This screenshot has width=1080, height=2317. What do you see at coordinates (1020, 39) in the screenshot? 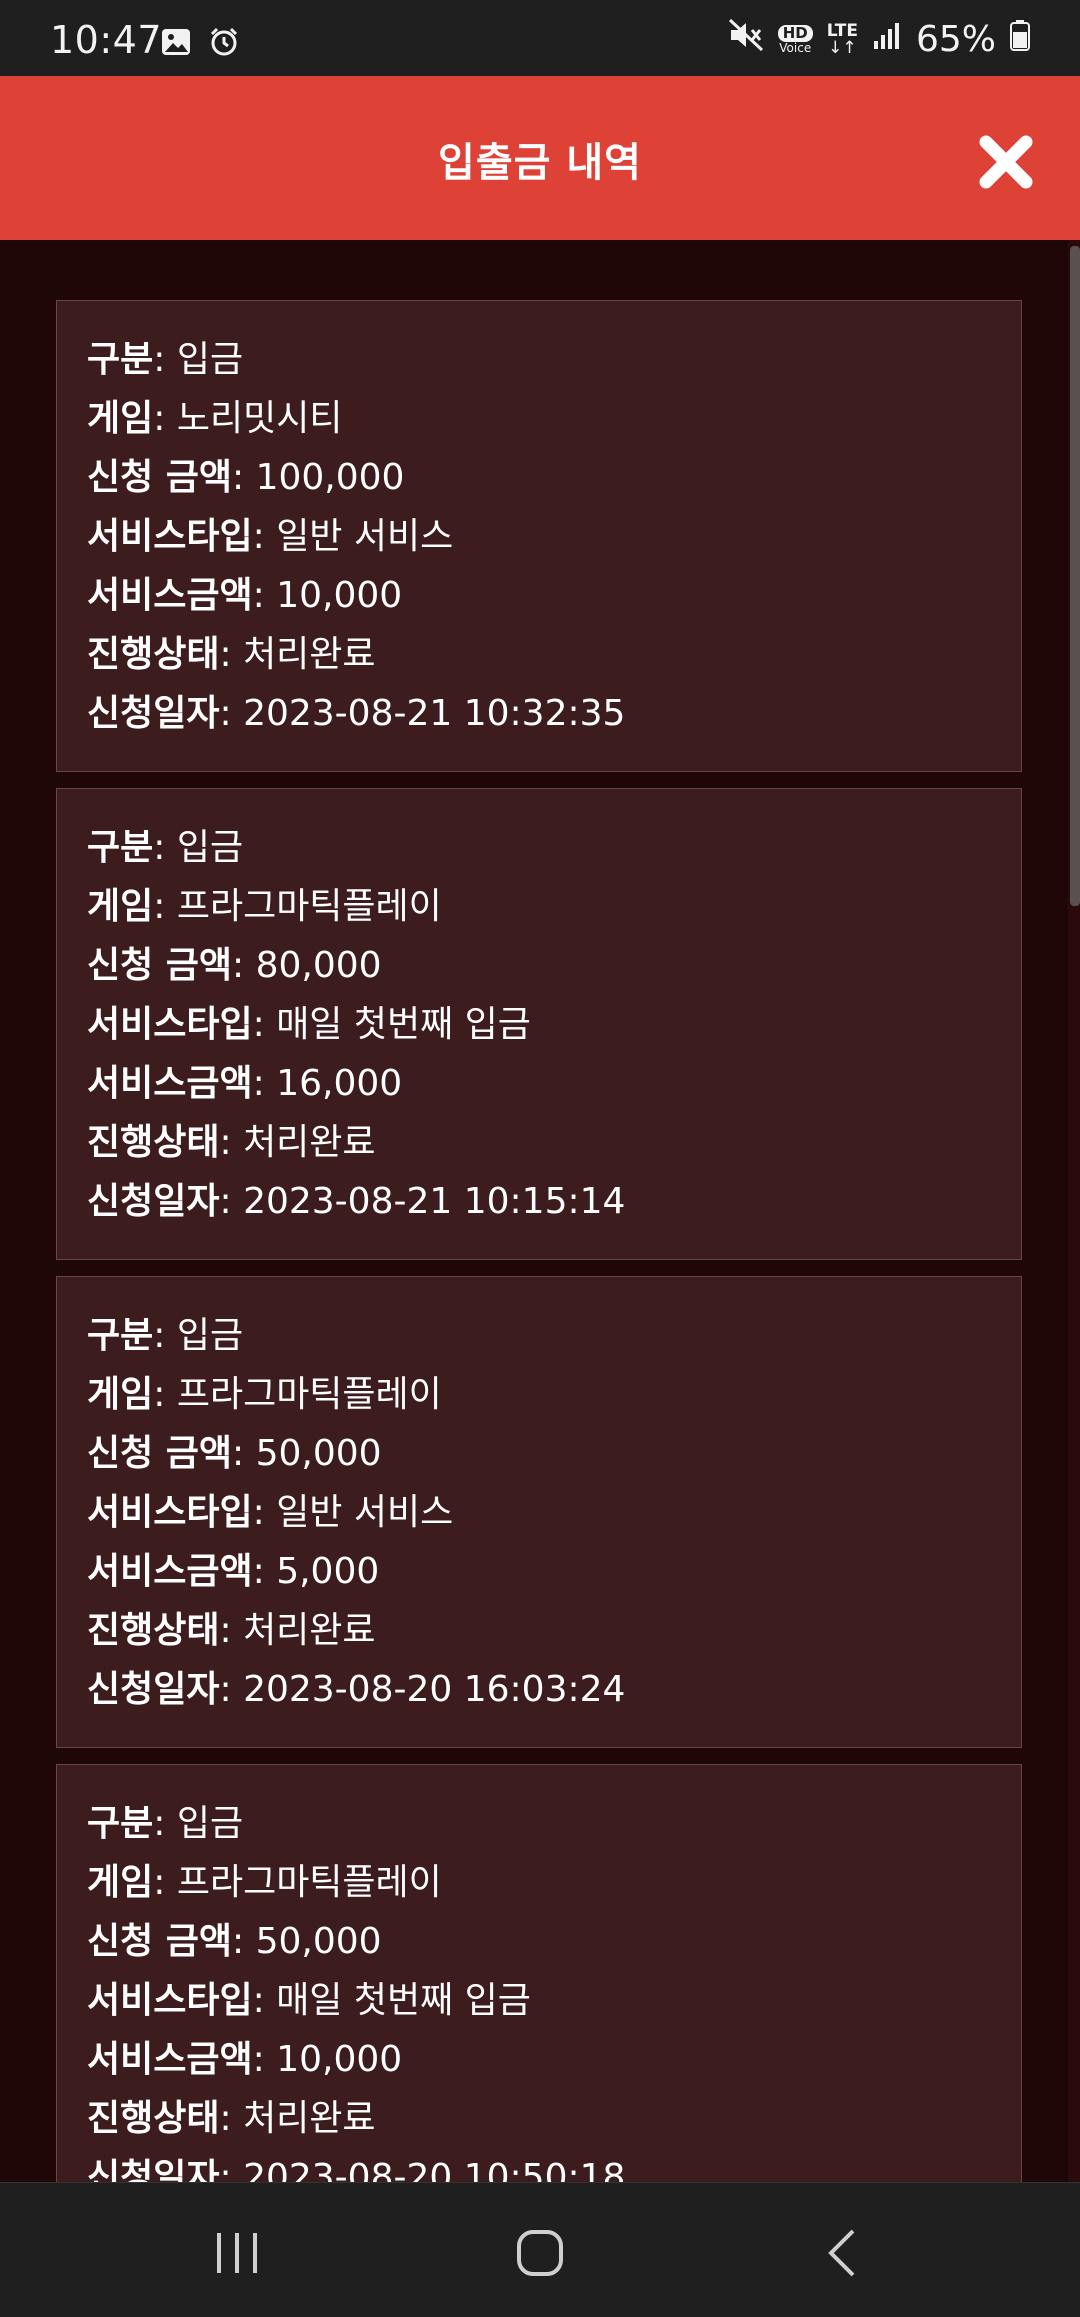
I see `battery-icon` at bounding box center [1020, 39].